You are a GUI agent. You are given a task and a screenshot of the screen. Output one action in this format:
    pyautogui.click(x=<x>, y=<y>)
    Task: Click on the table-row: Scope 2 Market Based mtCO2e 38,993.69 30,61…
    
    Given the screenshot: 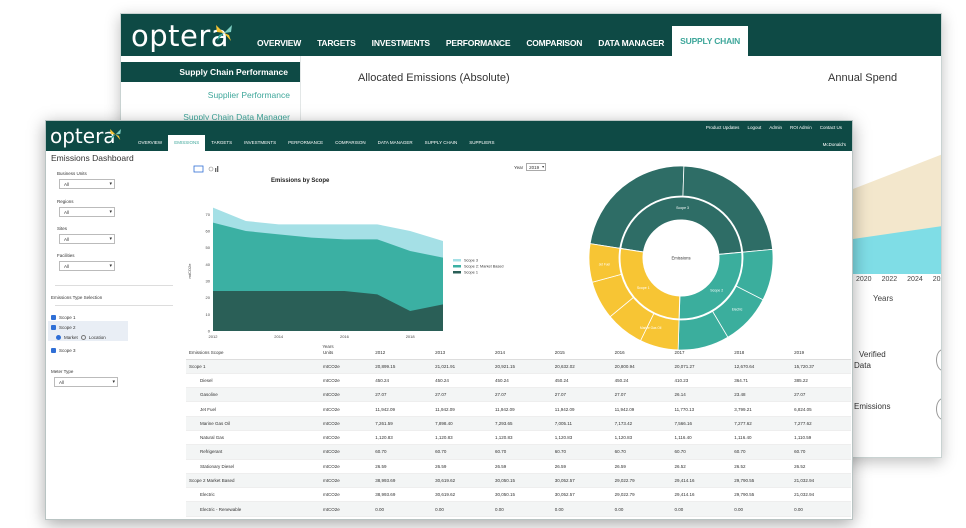 What is the action you would take?
    pyautogui.click(x=518, y=481)
    